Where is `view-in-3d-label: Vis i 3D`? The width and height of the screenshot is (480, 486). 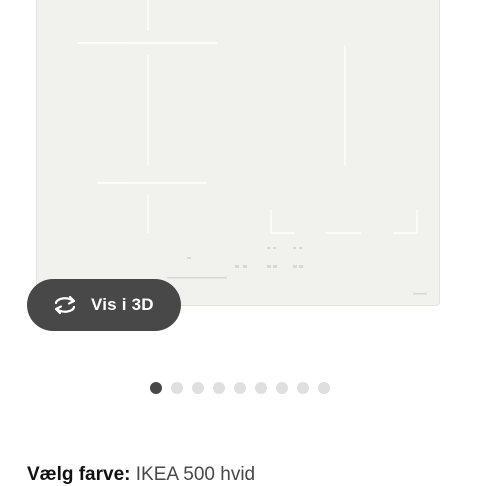
view-in-3d-label: Vis i 3D is located at coordinates (122, 304).